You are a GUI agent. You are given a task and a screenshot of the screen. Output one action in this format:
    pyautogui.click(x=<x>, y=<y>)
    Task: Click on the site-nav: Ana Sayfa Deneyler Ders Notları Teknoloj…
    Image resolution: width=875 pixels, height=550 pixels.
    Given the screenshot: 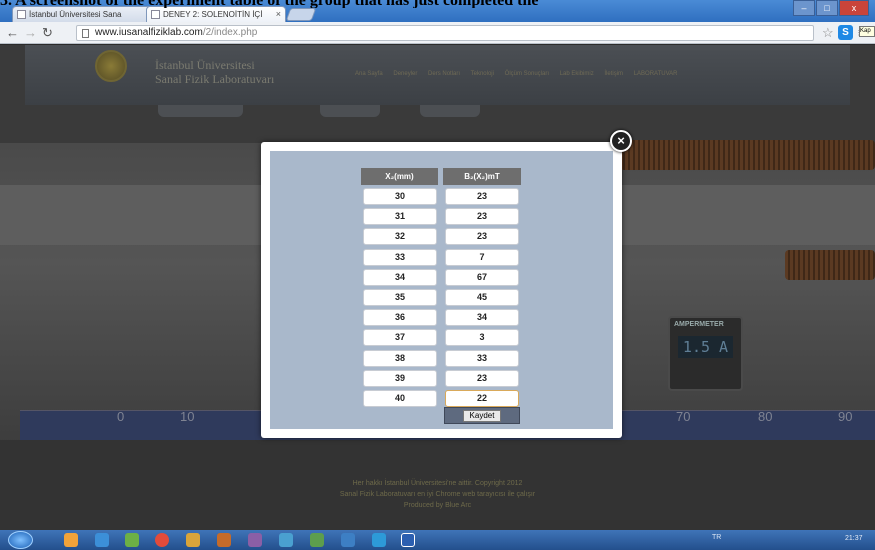 What is the action you would take?
    pyautogui.click(x=521, y=74)
    